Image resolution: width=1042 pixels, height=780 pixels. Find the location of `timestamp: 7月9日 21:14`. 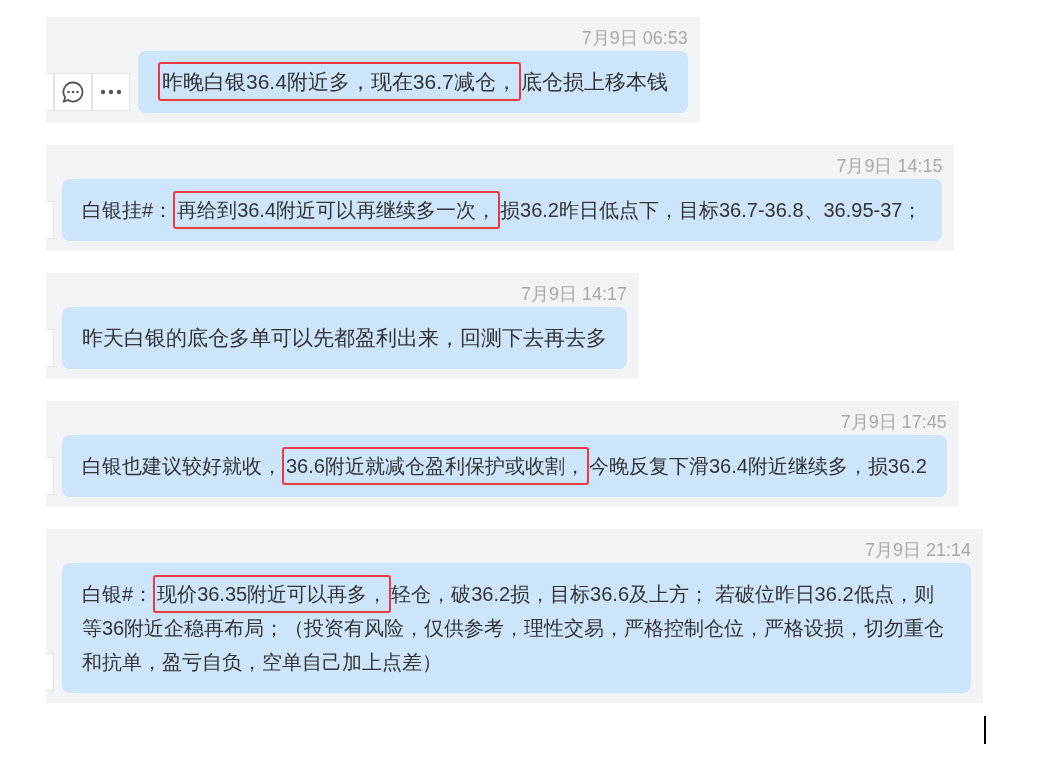

timestamp: 7月9日 21:14 is located at coordinates (917, 550).